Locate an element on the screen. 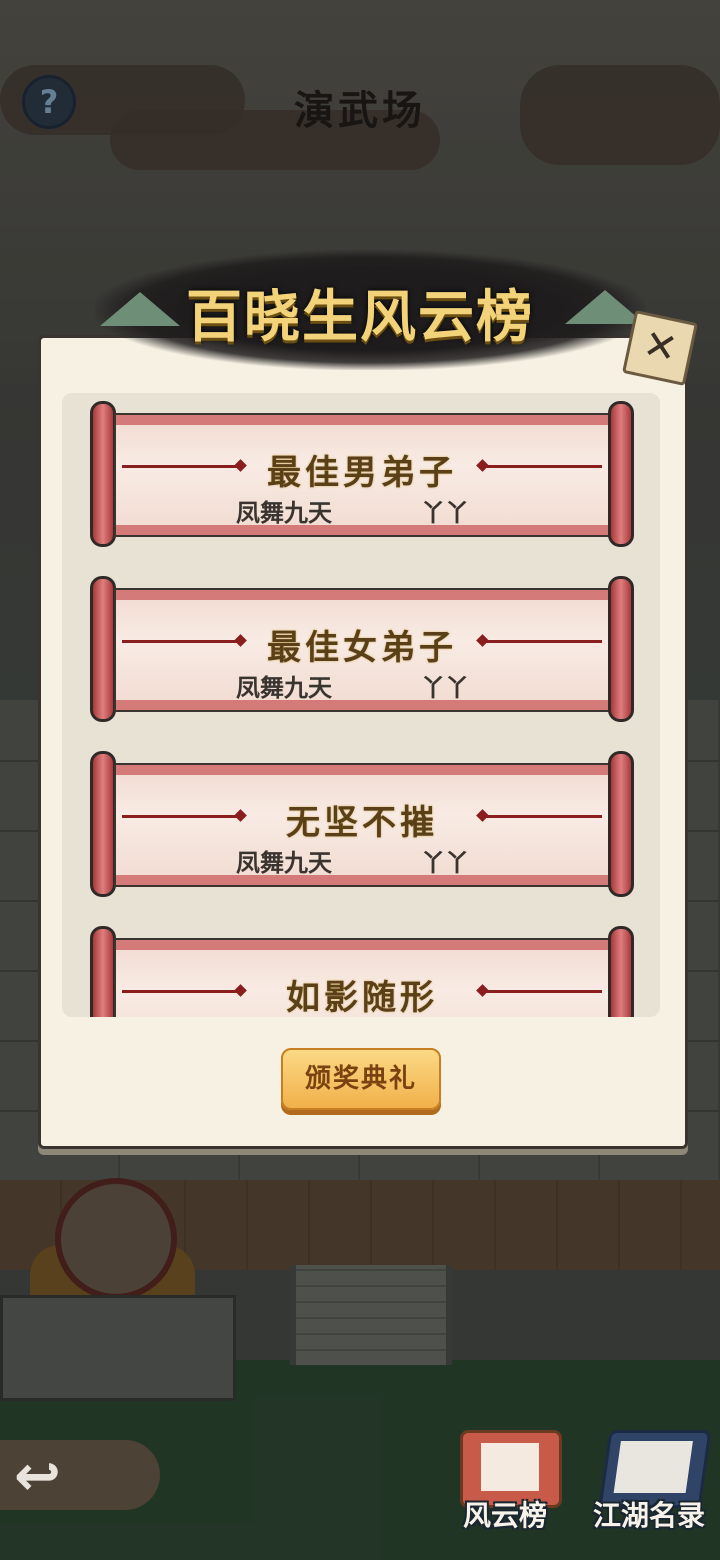 This screenshot has width=720, height=1560. back-arrow-icon: ↩ is located at coordinates (37, 1476).